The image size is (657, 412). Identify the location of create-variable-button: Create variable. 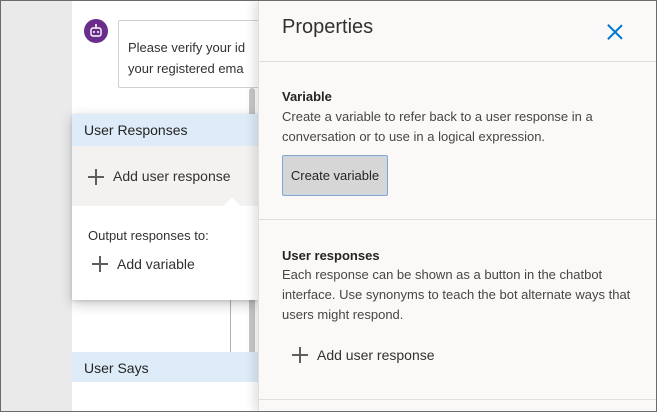
(335, 175).